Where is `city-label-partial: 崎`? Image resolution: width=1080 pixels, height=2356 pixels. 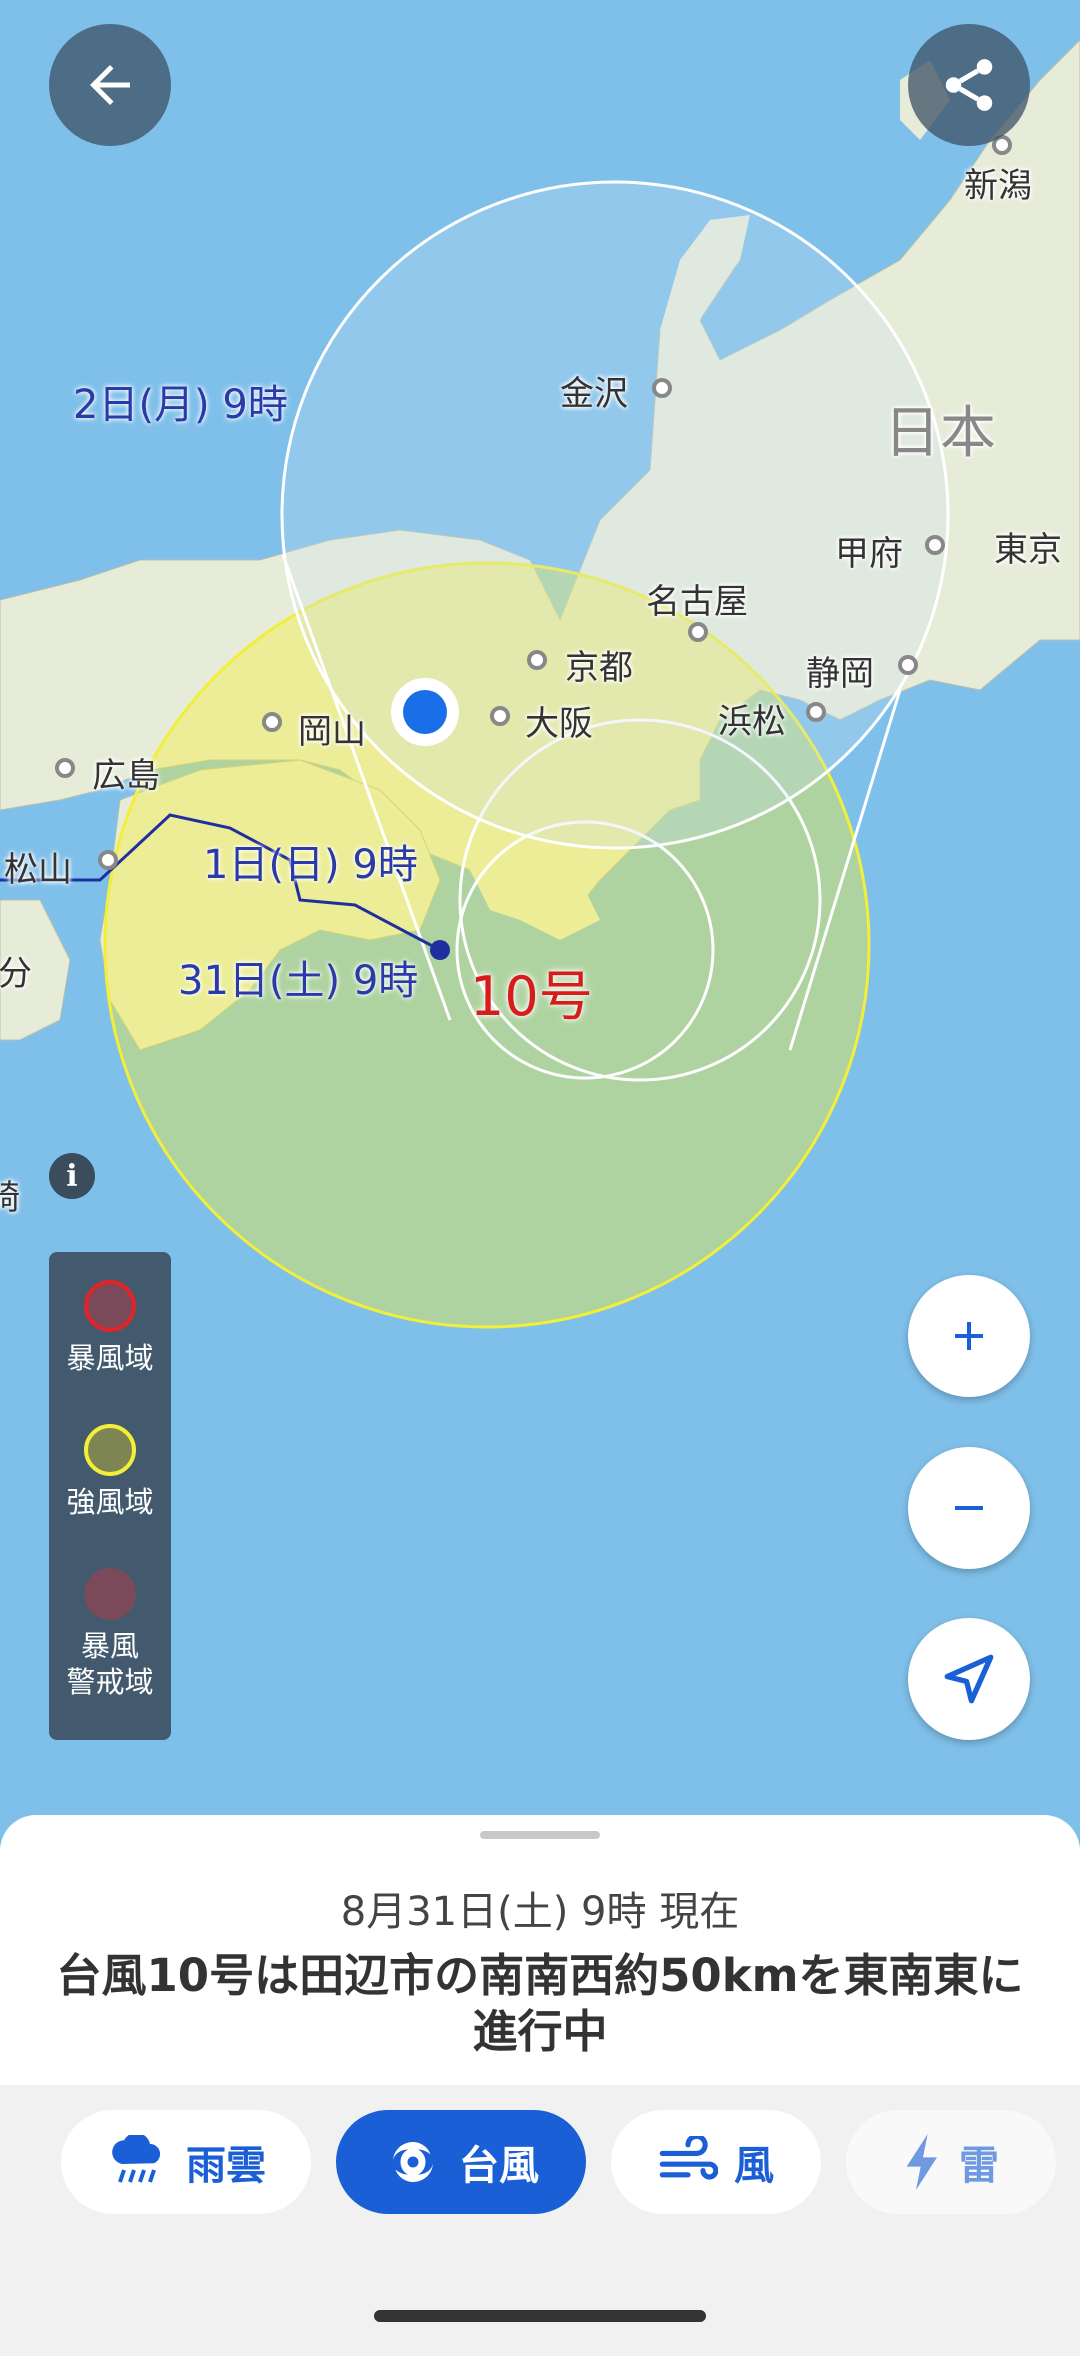
city-label-partial: 崎 is located at coordinates (10, 1198).